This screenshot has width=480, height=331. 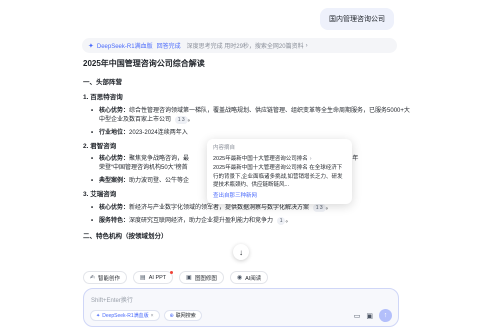 What do you see at coordinates (103, 97) in the screenshot?
I see `company-heading: 1. 百思特咨询` at bounding box center [103, 97].